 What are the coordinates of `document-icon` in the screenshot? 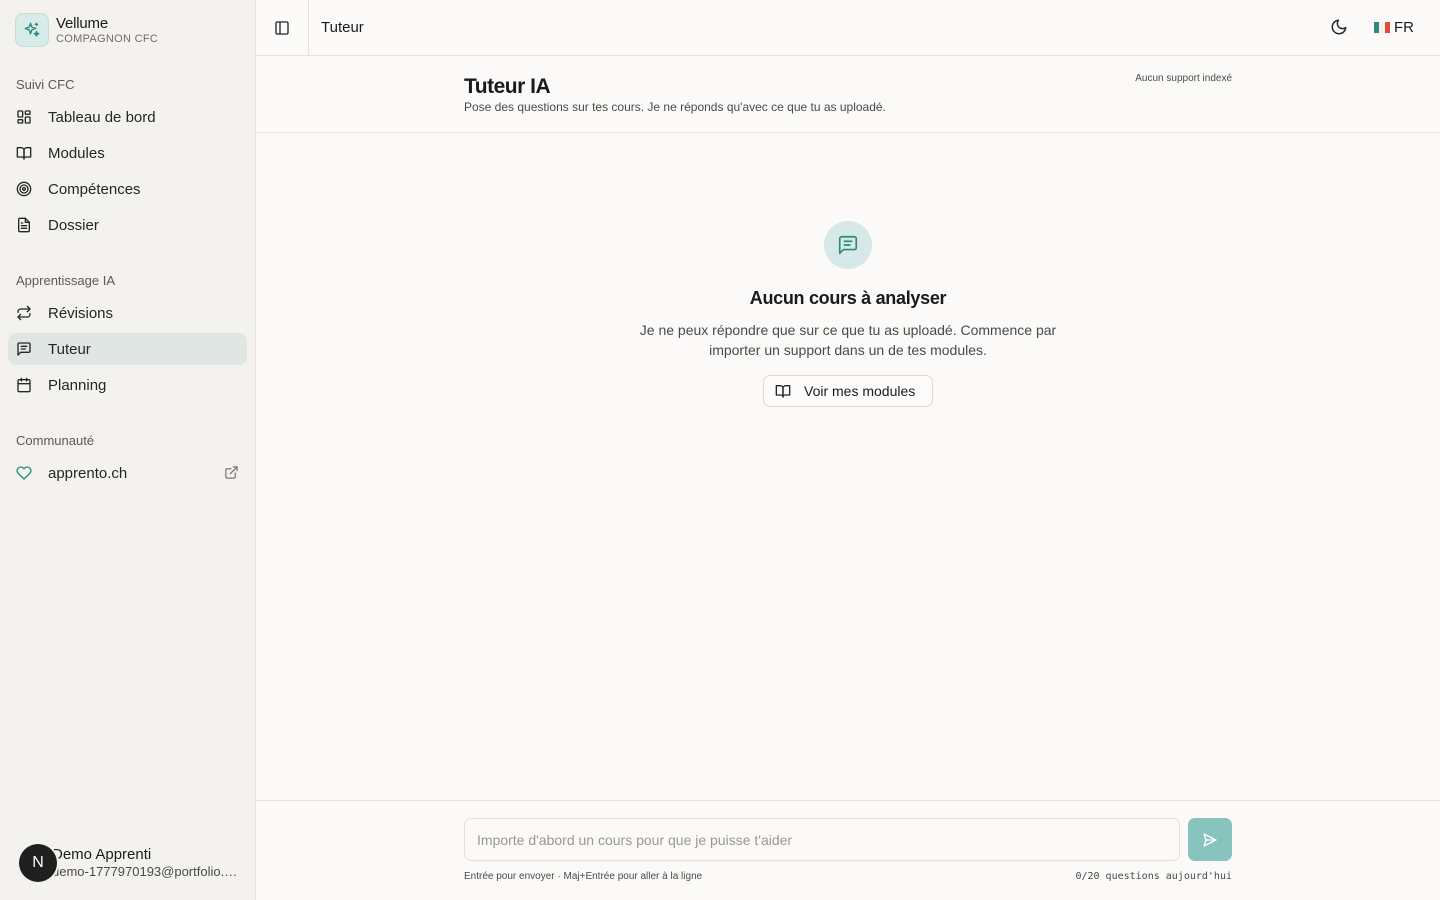 It's located at (24, 225).